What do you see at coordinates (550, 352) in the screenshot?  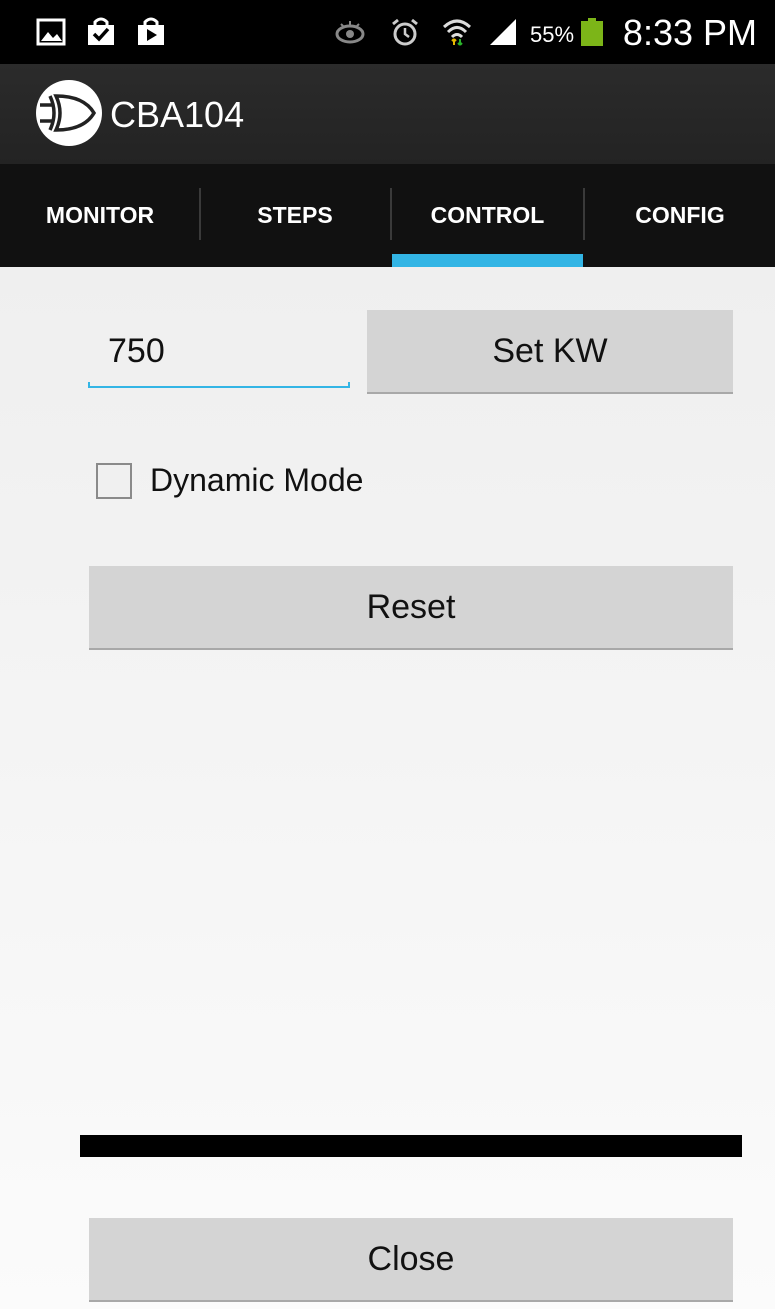 I see `set-kw-button: Set KW` at bounding box center [550, 352].